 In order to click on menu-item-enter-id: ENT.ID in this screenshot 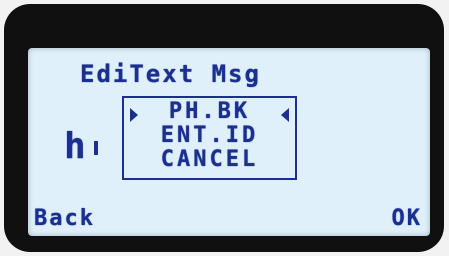, I will do `click(209, 136)`.